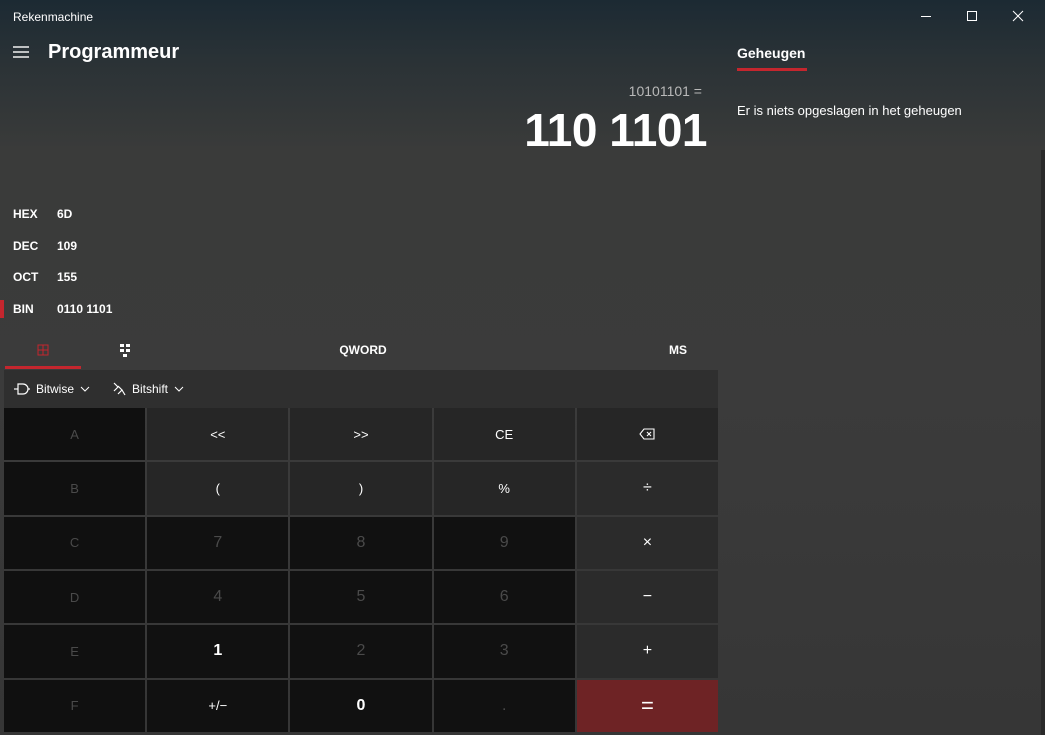  What do you see at coordinates (67, 277) in the screenshot?
I see `radix-value: 155` at bounding box center [67, 277].